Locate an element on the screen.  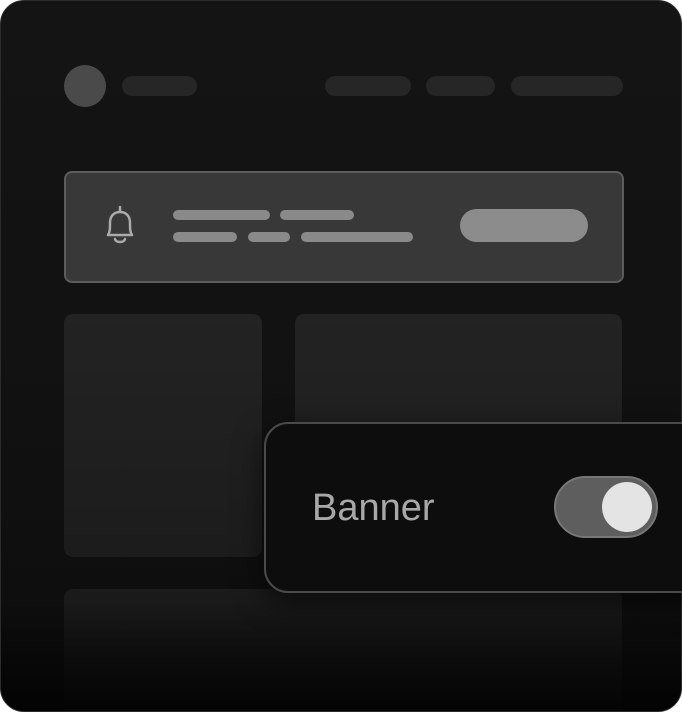
notification-banner is located at coordinates (344, 227).